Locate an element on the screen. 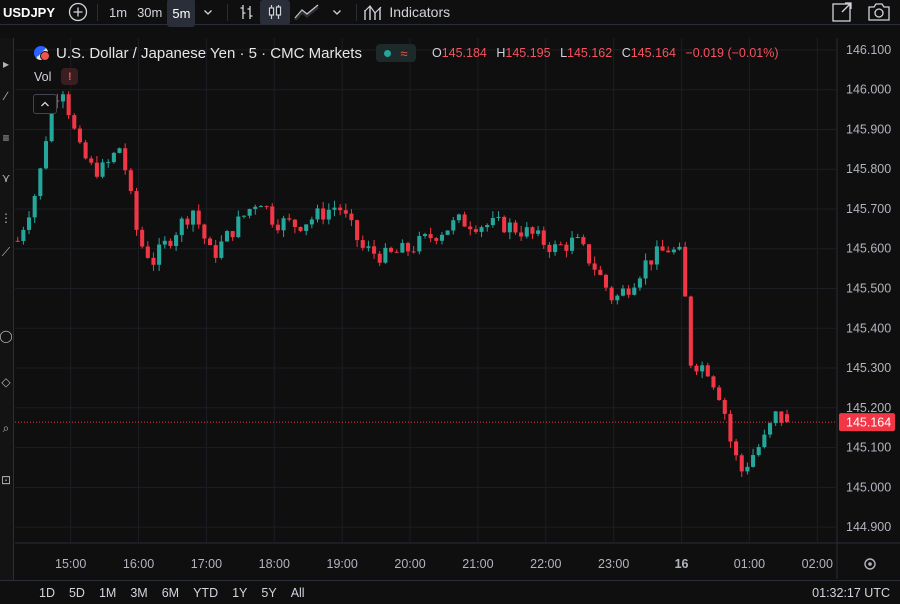 This screenshot has width=900, height=604. lock-icon: ⊡ is located at coordinates (6, 480).